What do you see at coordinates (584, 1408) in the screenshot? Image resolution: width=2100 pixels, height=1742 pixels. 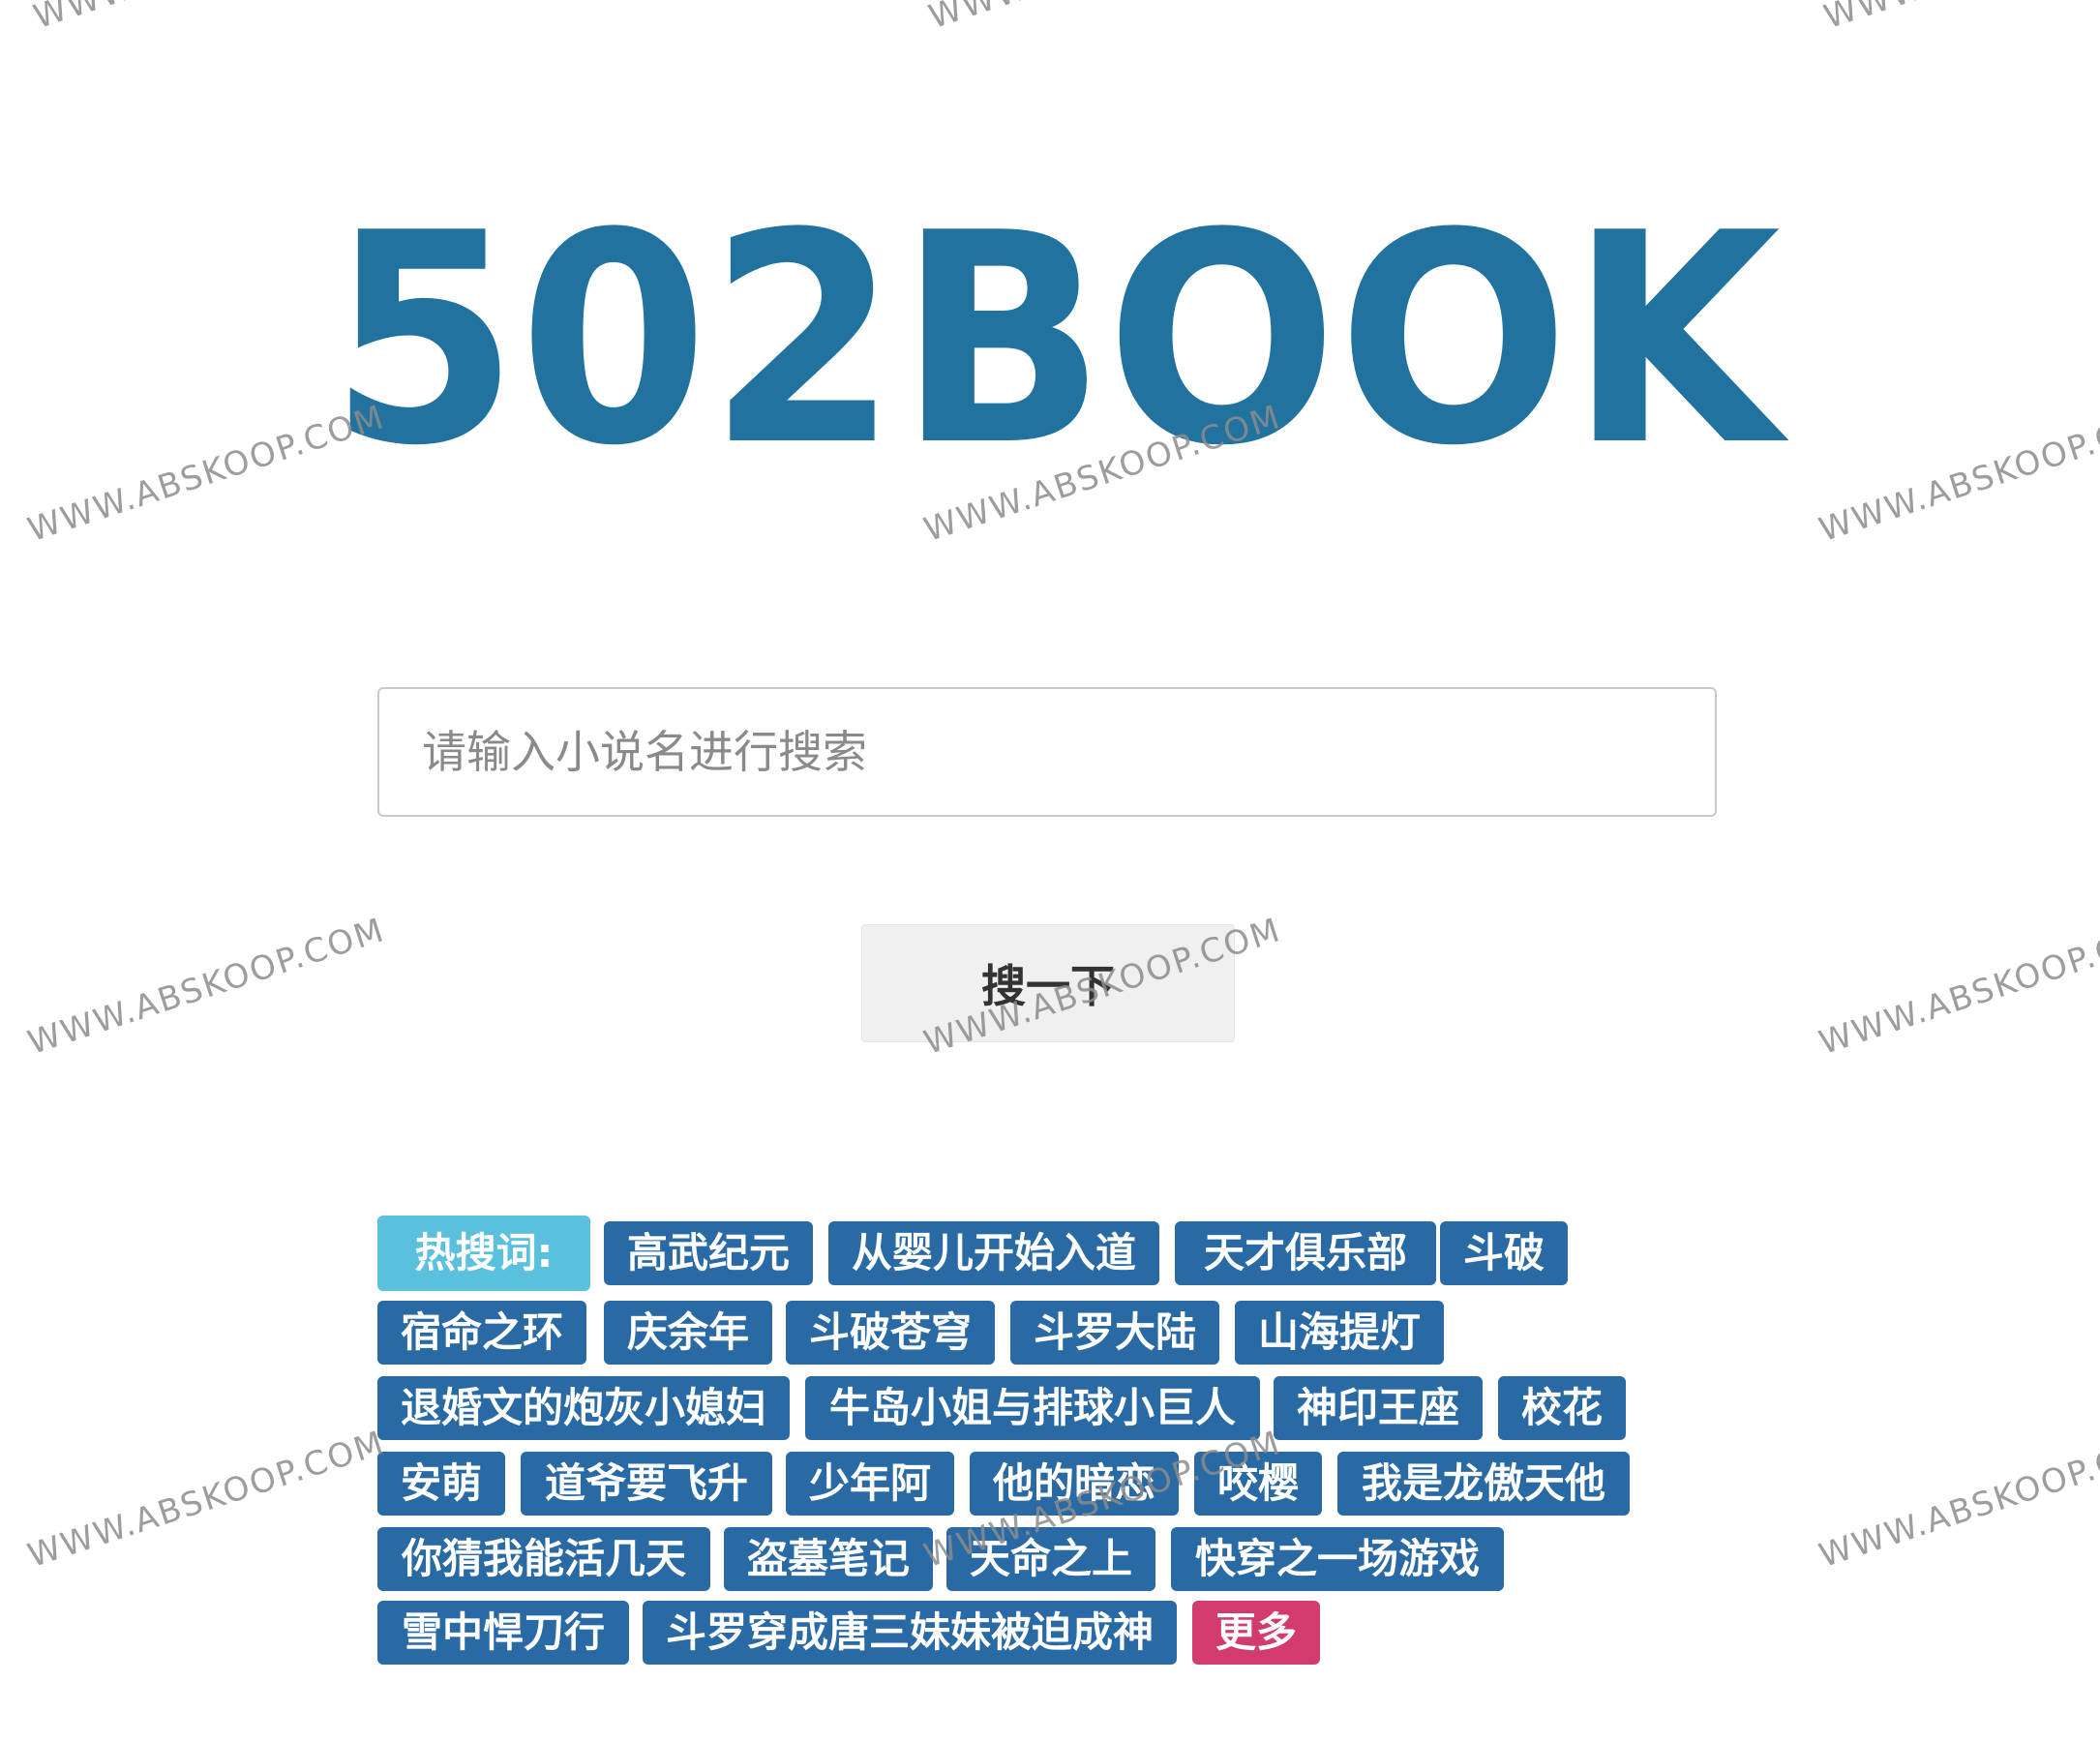 I see `hot-tag: 退婚文的炮灰小媳妇` at bounding box center [584, 1408].